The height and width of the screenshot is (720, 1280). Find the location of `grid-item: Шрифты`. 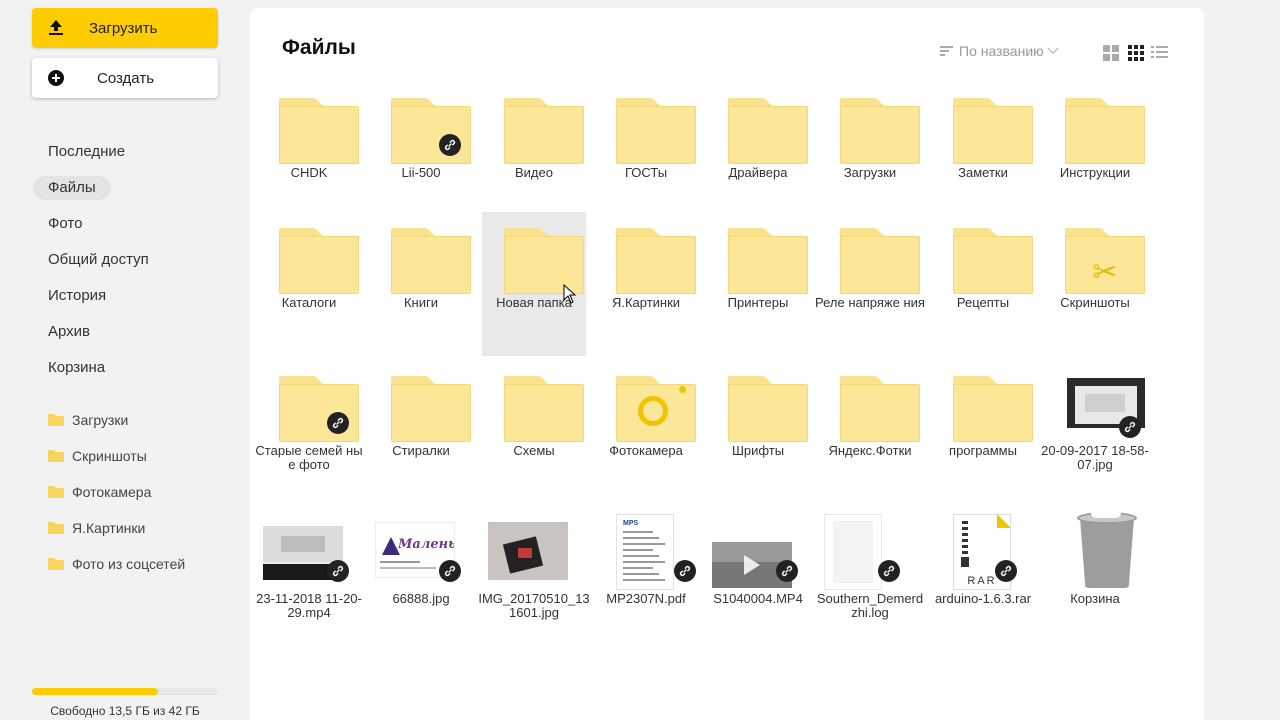

grid-item: Шрифты is located at coordinates (758, 432).